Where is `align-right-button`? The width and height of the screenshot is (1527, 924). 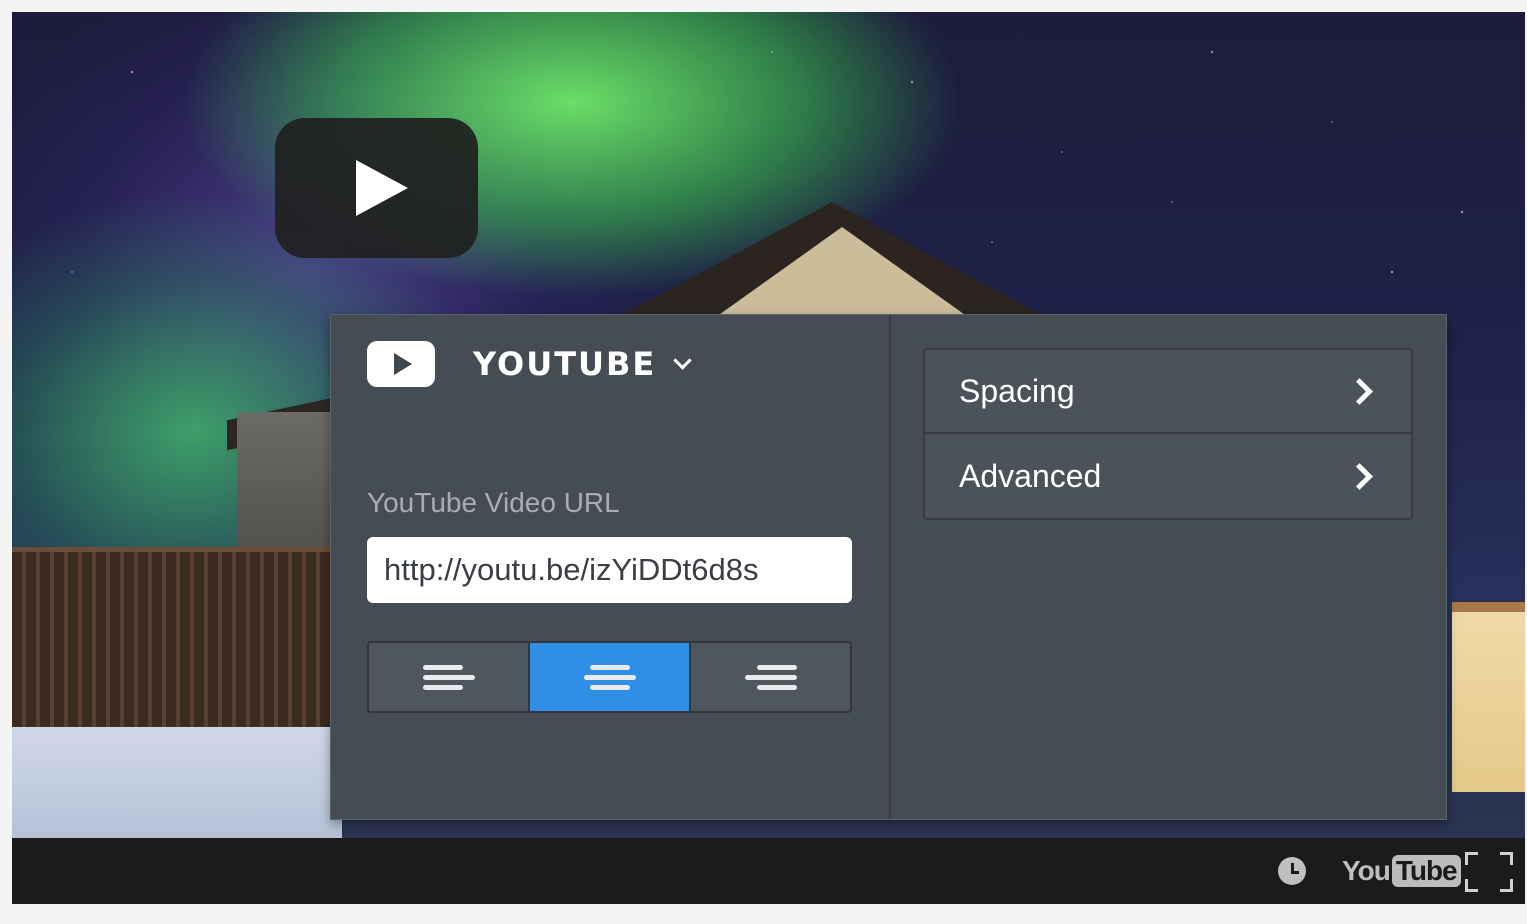 align-right-button is located at coordinates (770, 677).